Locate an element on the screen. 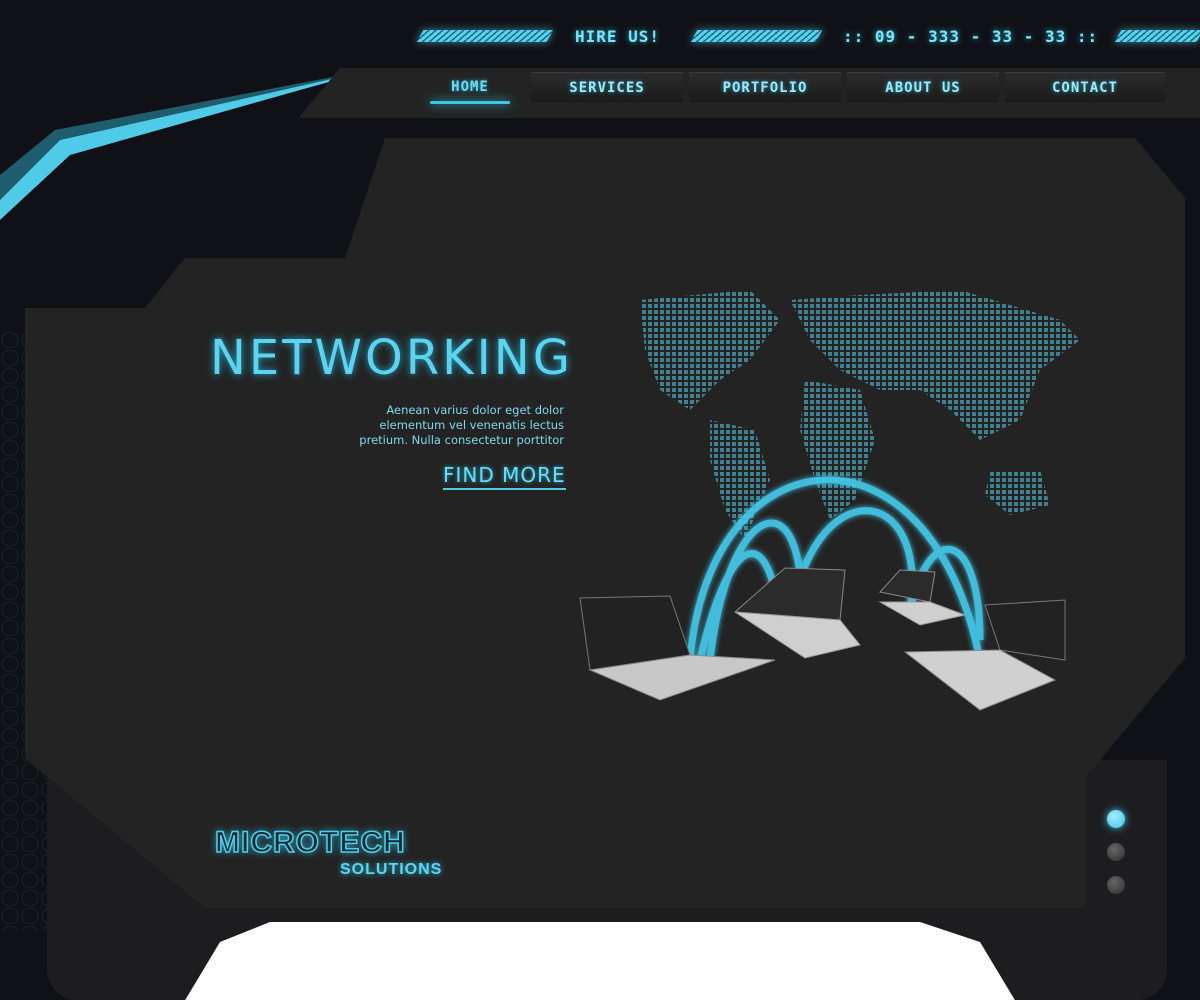 This screenshot has height=1000, width=1200. hero-description-line: pretium. Nulla consectetur porttitor is located at coordinates (461, 440).